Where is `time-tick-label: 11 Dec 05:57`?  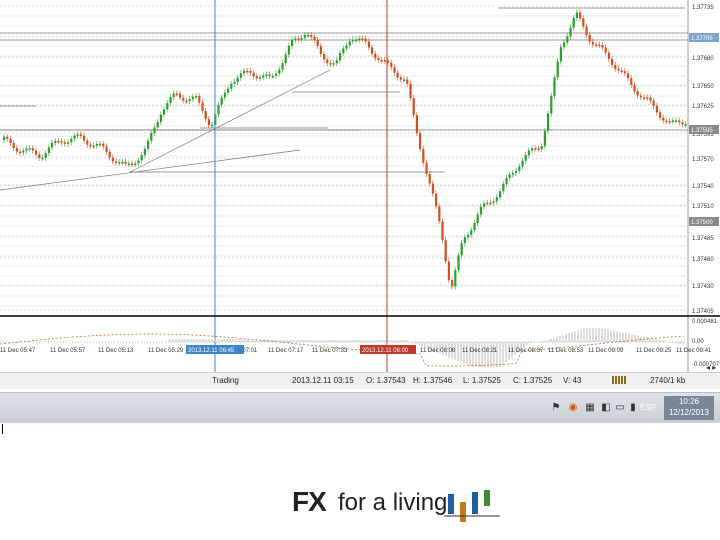
time-tick-label: 11 Dec 05:57 is located at coordinates (68, 351).